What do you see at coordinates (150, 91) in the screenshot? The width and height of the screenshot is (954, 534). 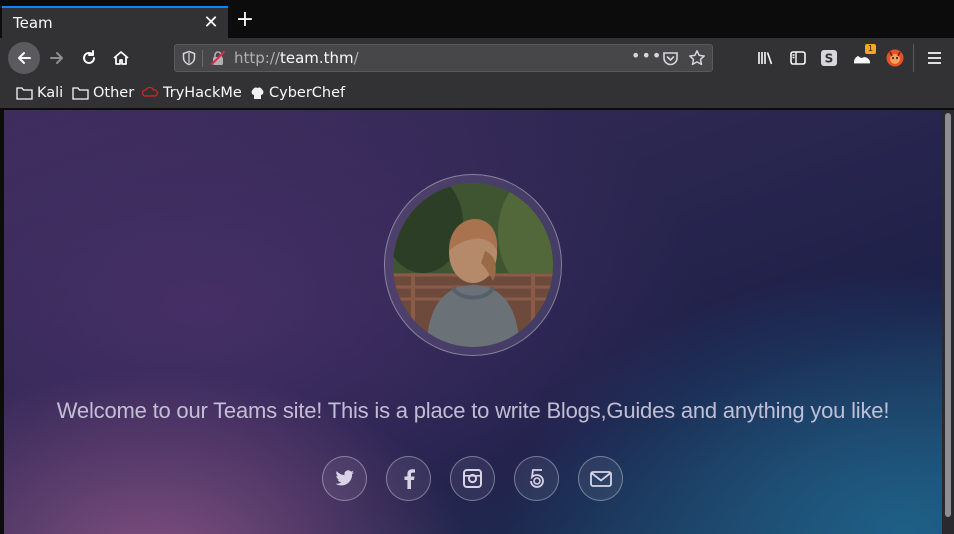 I see `tryhackme-icon` at bounding box center [150, 91].